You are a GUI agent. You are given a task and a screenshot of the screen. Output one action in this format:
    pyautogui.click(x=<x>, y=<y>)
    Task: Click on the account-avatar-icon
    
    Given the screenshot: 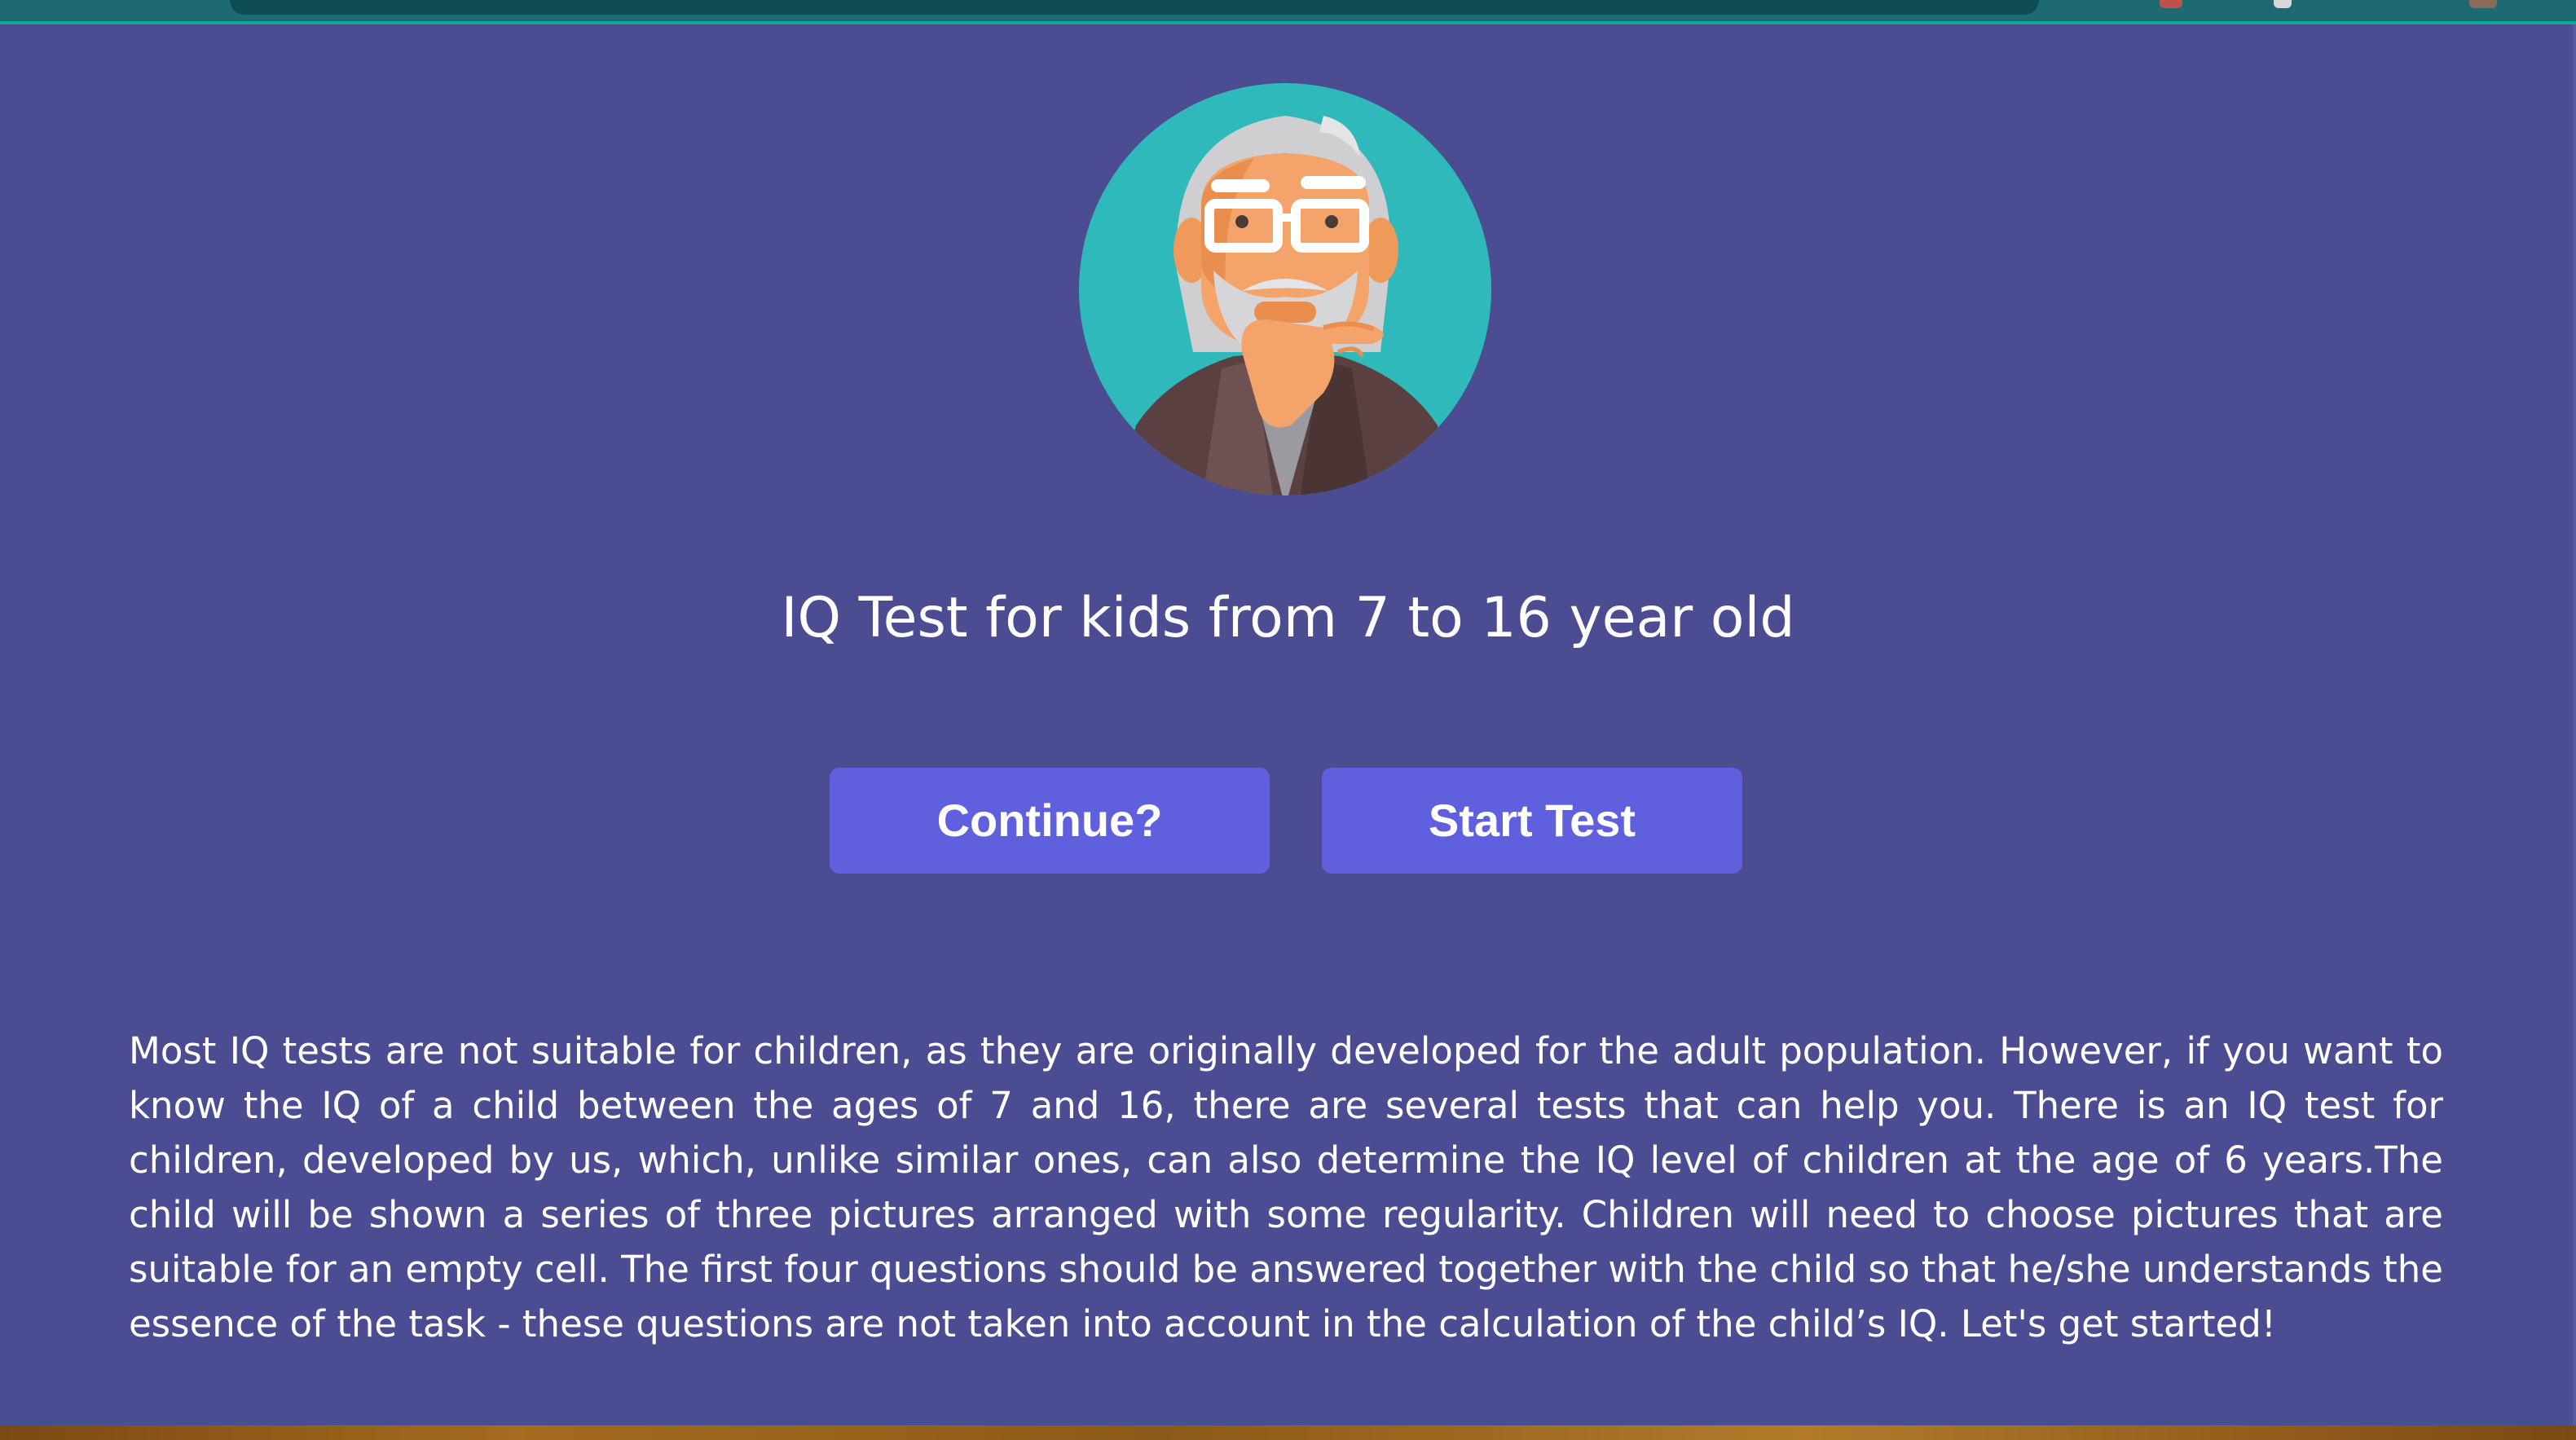 What is the action you would take?
    pyautogui.click(x=2483, y=4)
    